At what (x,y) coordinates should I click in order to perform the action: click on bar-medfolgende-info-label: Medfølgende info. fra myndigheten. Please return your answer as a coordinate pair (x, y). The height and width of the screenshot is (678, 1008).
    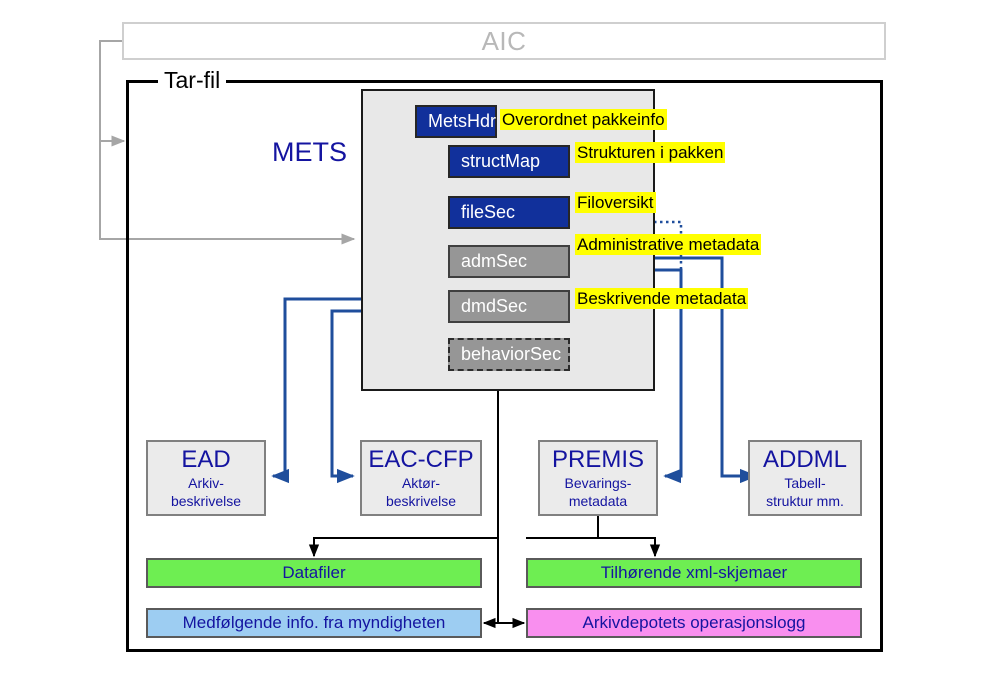
    Looking at the image, I should click on (314, 622).